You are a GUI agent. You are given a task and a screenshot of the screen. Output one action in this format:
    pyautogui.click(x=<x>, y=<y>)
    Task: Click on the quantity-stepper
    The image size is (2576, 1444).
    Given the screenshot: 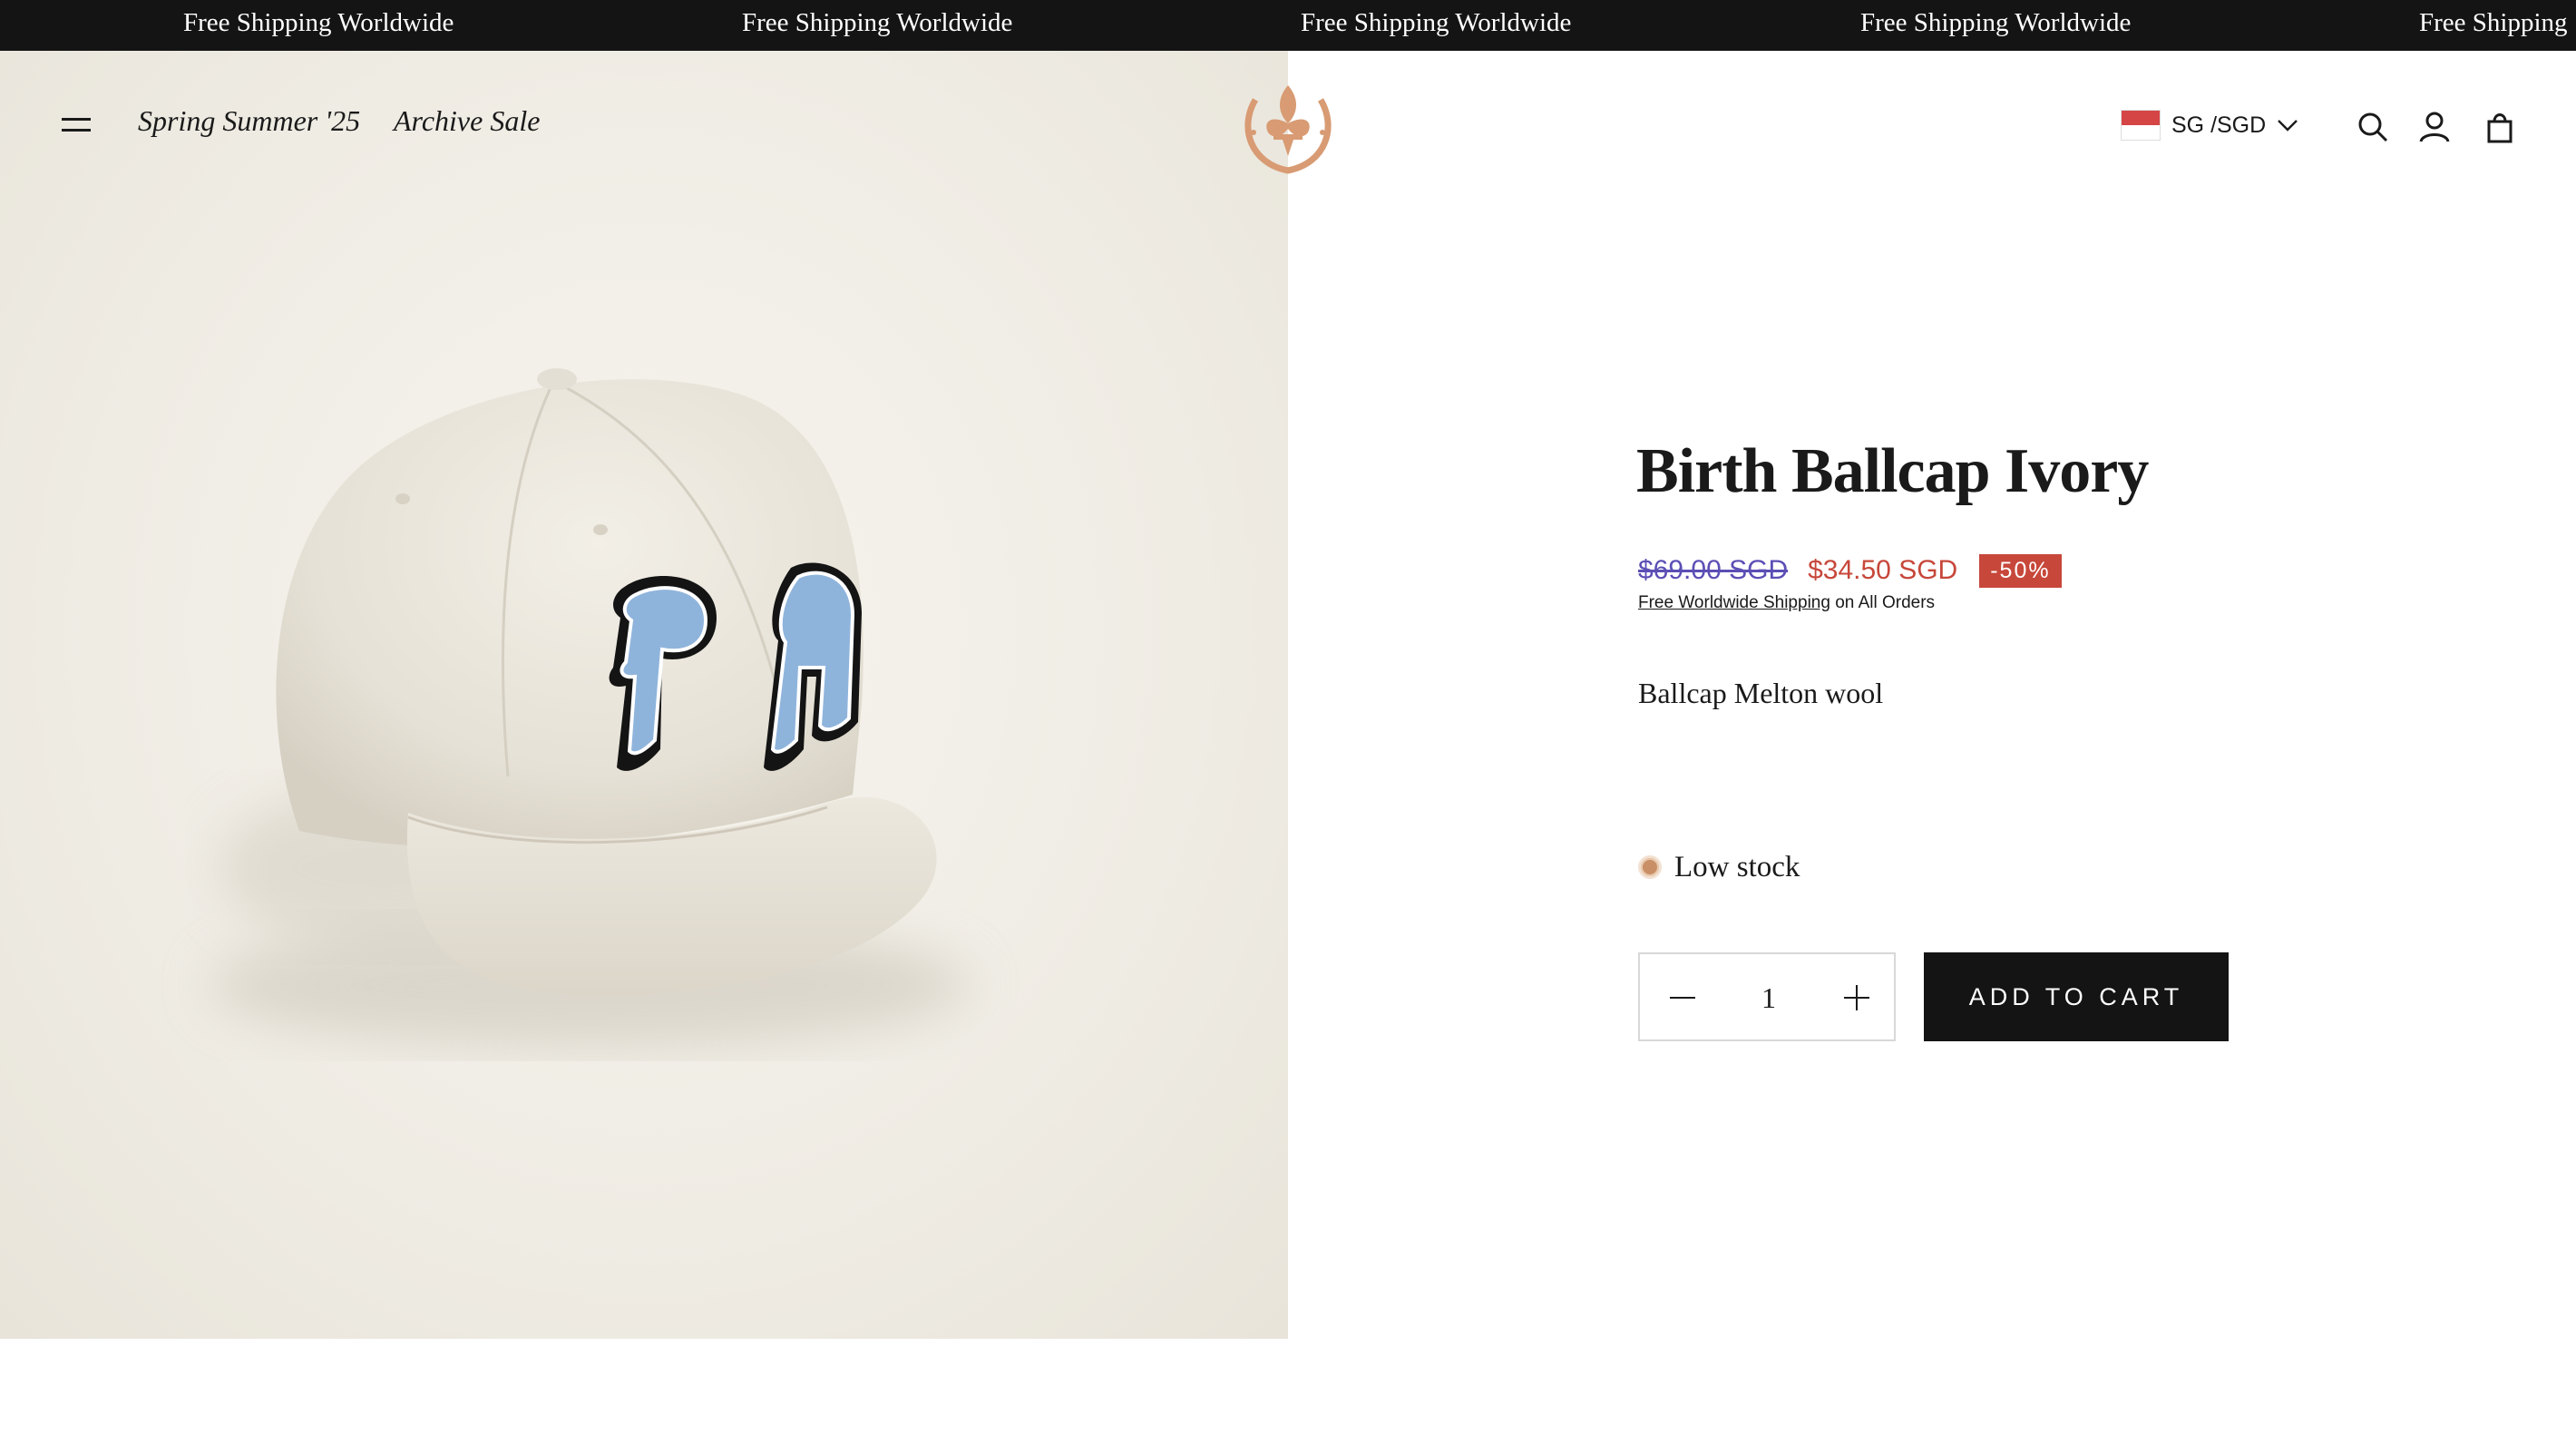 What is the action you would take?
    pyautogui.click(x=1767, y=996)
    